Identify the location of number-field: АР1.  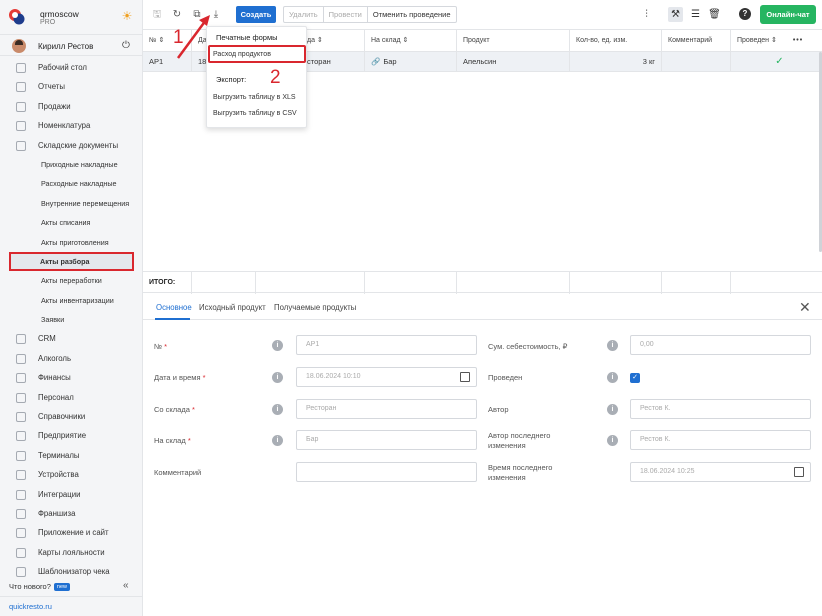
(386, 345).